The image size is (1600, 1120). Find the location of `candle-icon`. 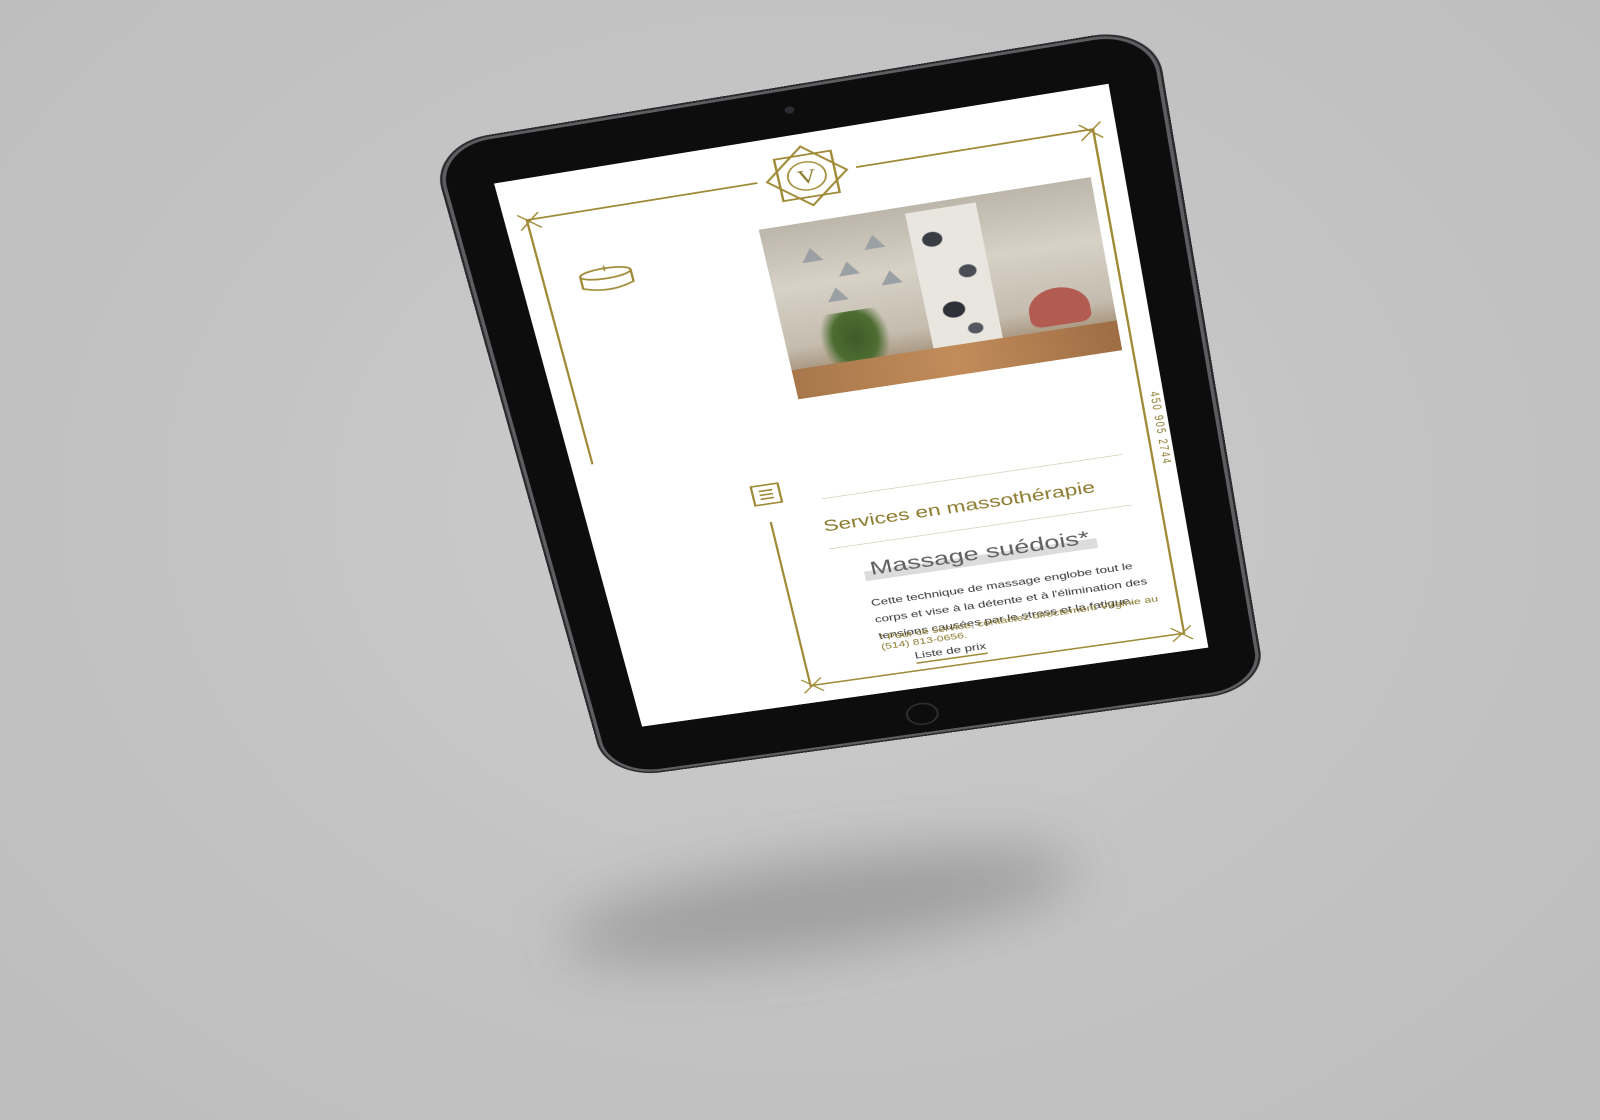

candle-icon is located at coordinates (606, 278).